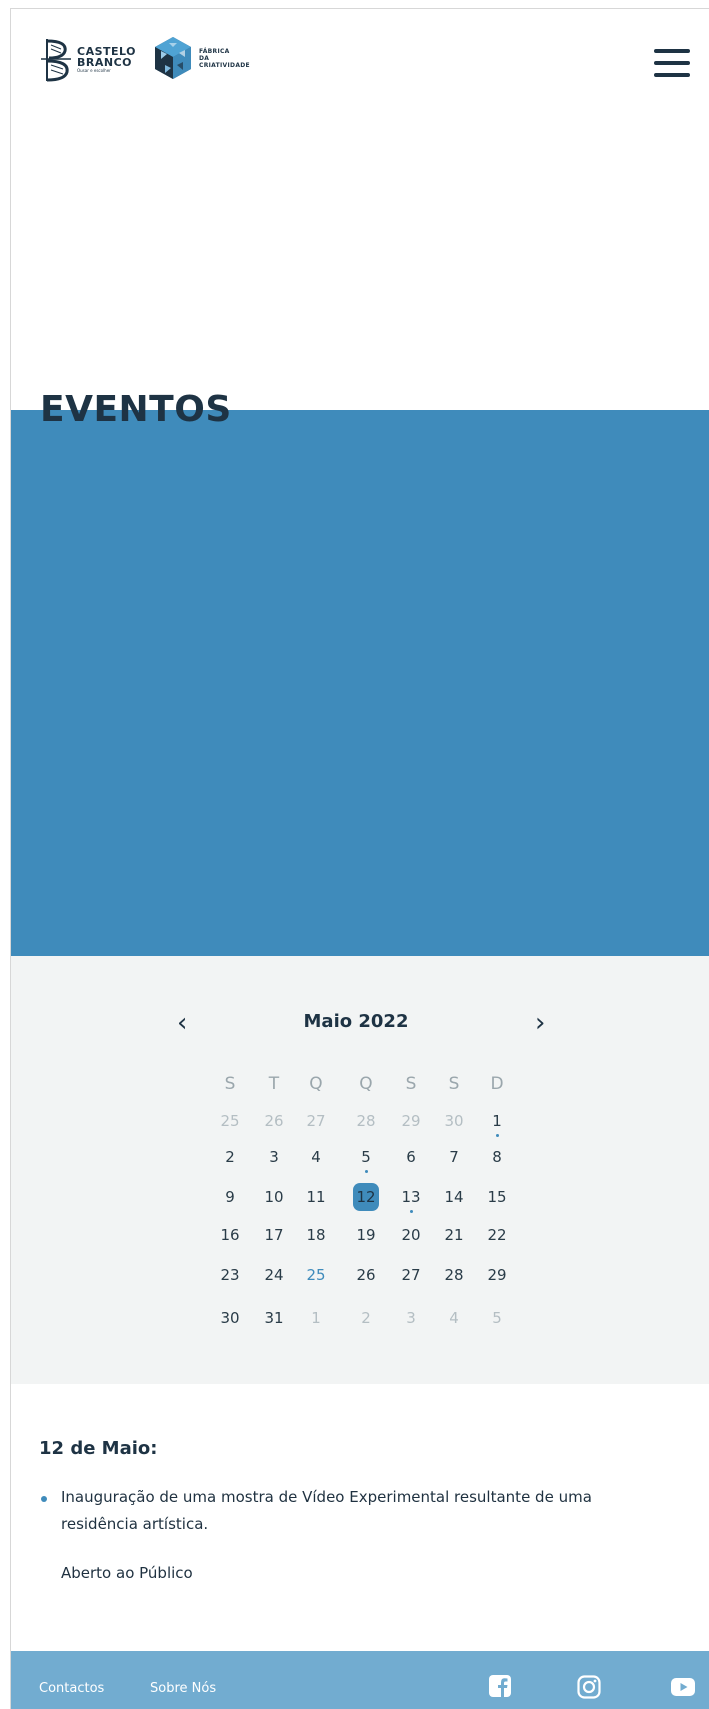 The image size is (709, 1709). I want to click on calendar-day: 12, so click(366, 1197).